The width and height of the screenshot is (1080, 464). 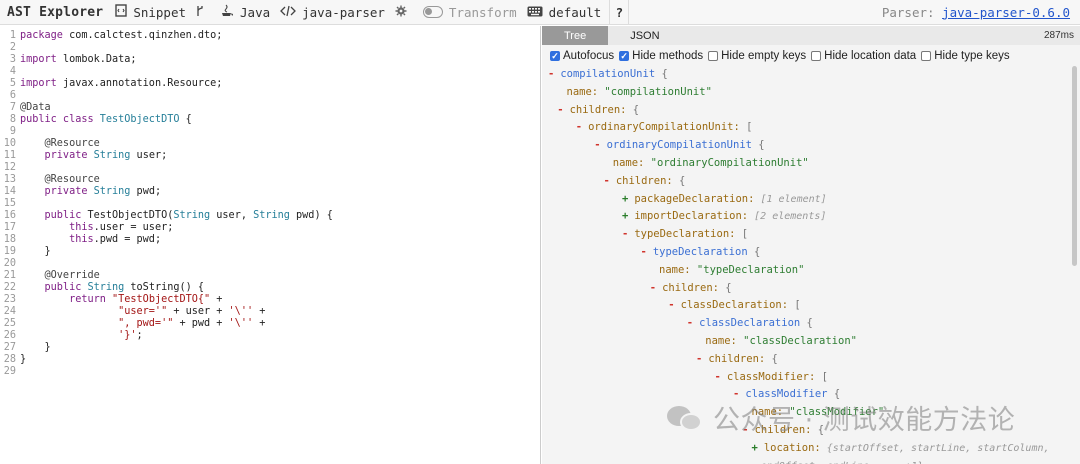 What do you see at coordinates (270, 192) in the screenshot?
I see `code-line: 14 private String pwd;` at bounding box center [270, 192].